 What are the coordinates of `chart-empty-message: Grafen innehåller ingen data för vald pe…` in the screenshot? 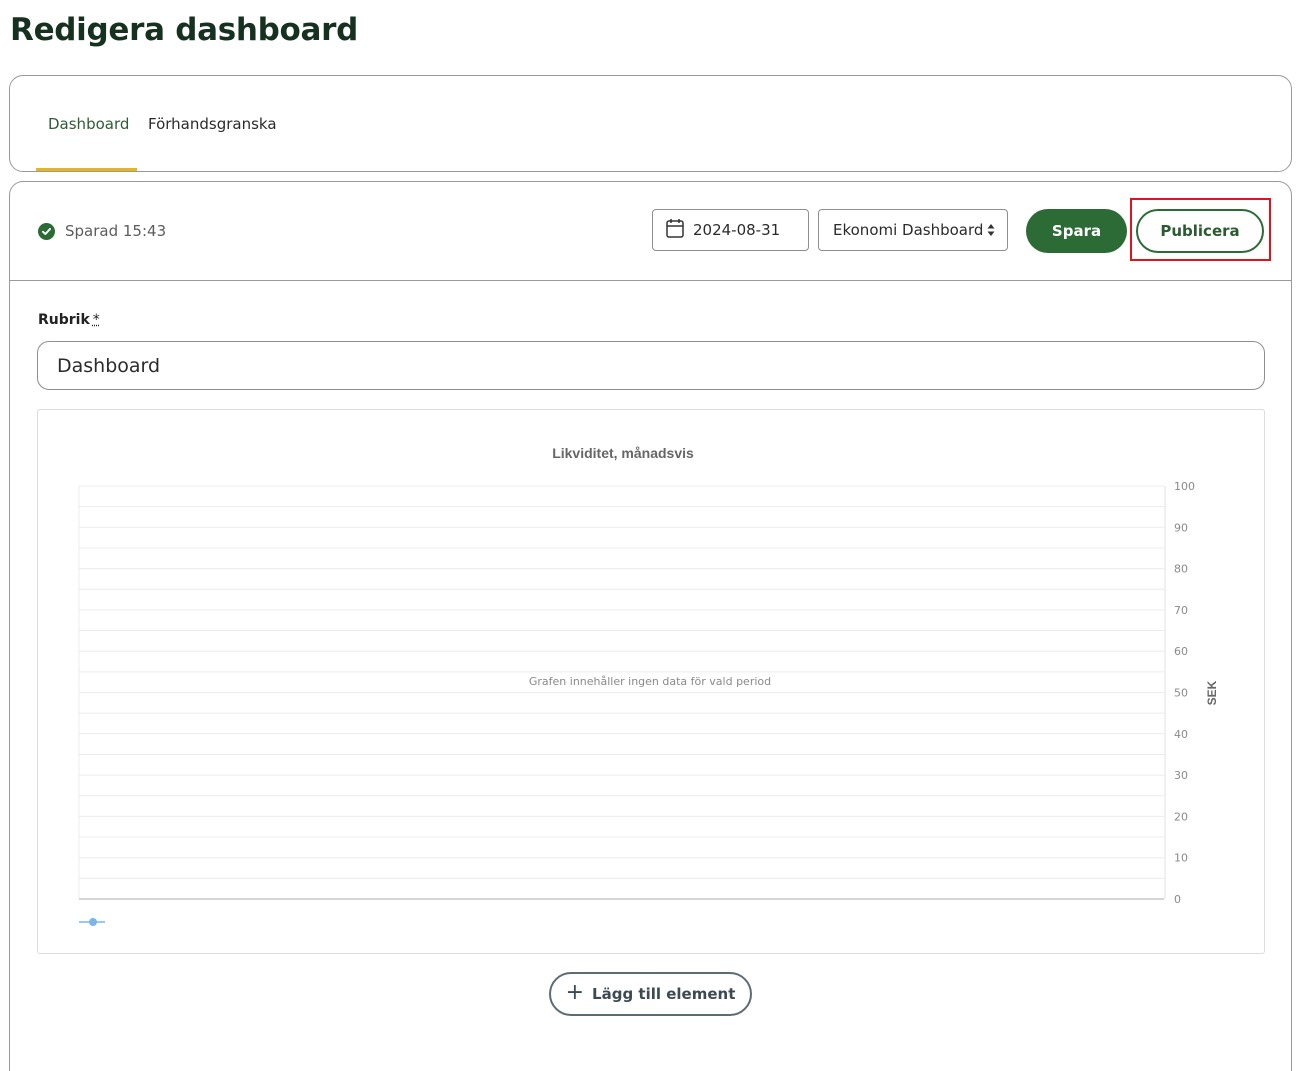 It's located at (650, 681).